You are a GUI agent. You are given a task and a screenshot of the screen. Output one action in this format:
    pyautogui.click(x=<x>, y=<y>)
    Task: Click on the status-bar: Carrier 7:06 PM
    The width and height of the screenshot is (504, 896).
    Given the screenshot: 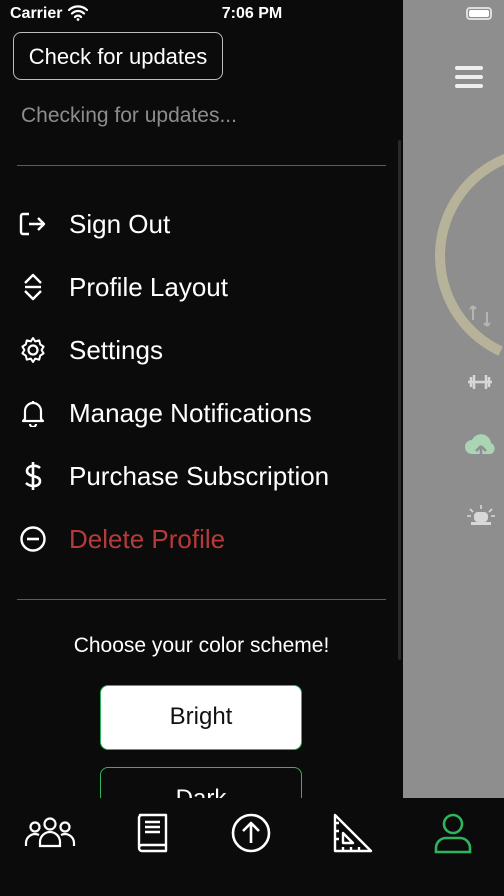 What is the action you would take?
    pyautogui.click(x=252, y=14)
    